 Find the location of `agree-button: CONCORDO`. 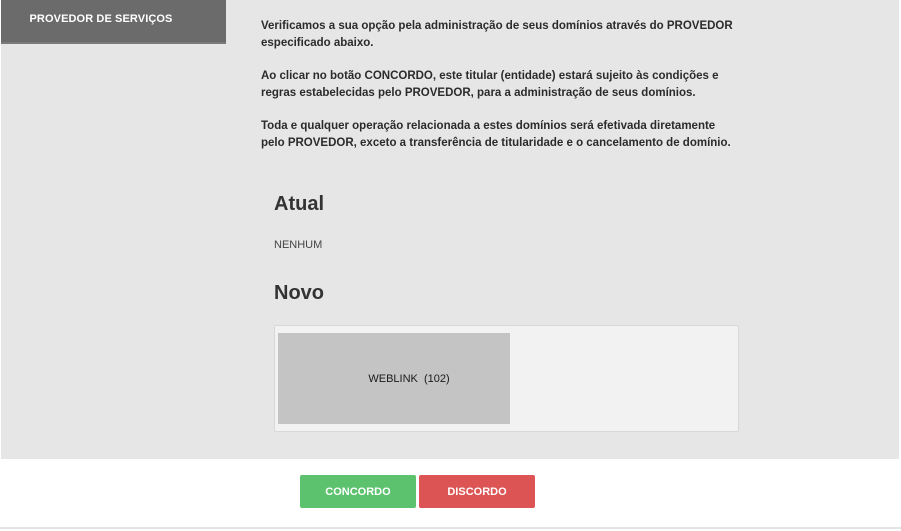

agree-button: CONCORDO is located at coordinates (358, 491).